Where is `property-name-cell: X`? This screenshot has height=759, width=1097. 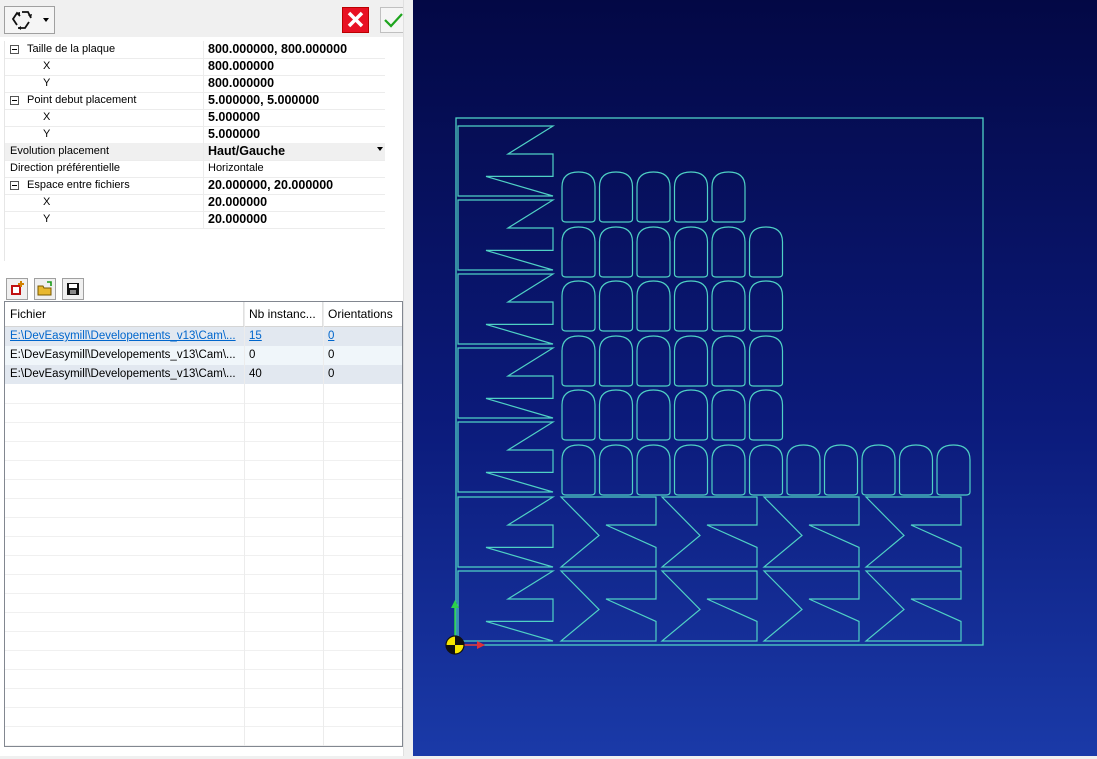 property-name-cell: X is located at coordinates (104, 117).